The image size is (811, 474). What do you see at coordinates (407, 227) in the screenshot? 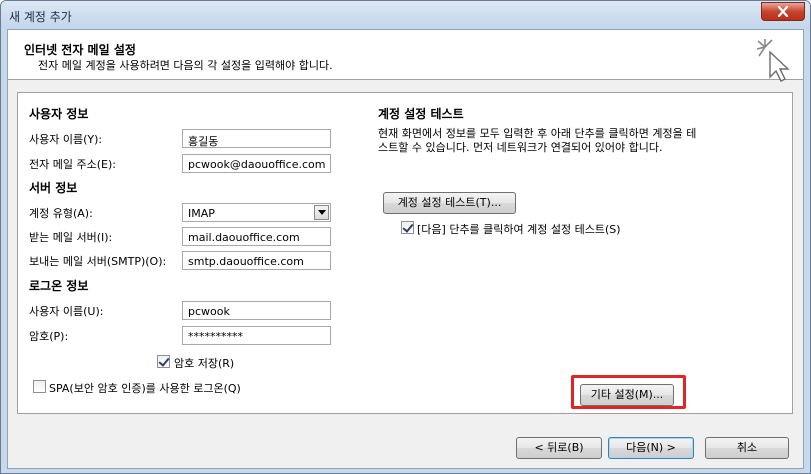
I see `auto-test-checkbox` at bounding box center [407, 227].